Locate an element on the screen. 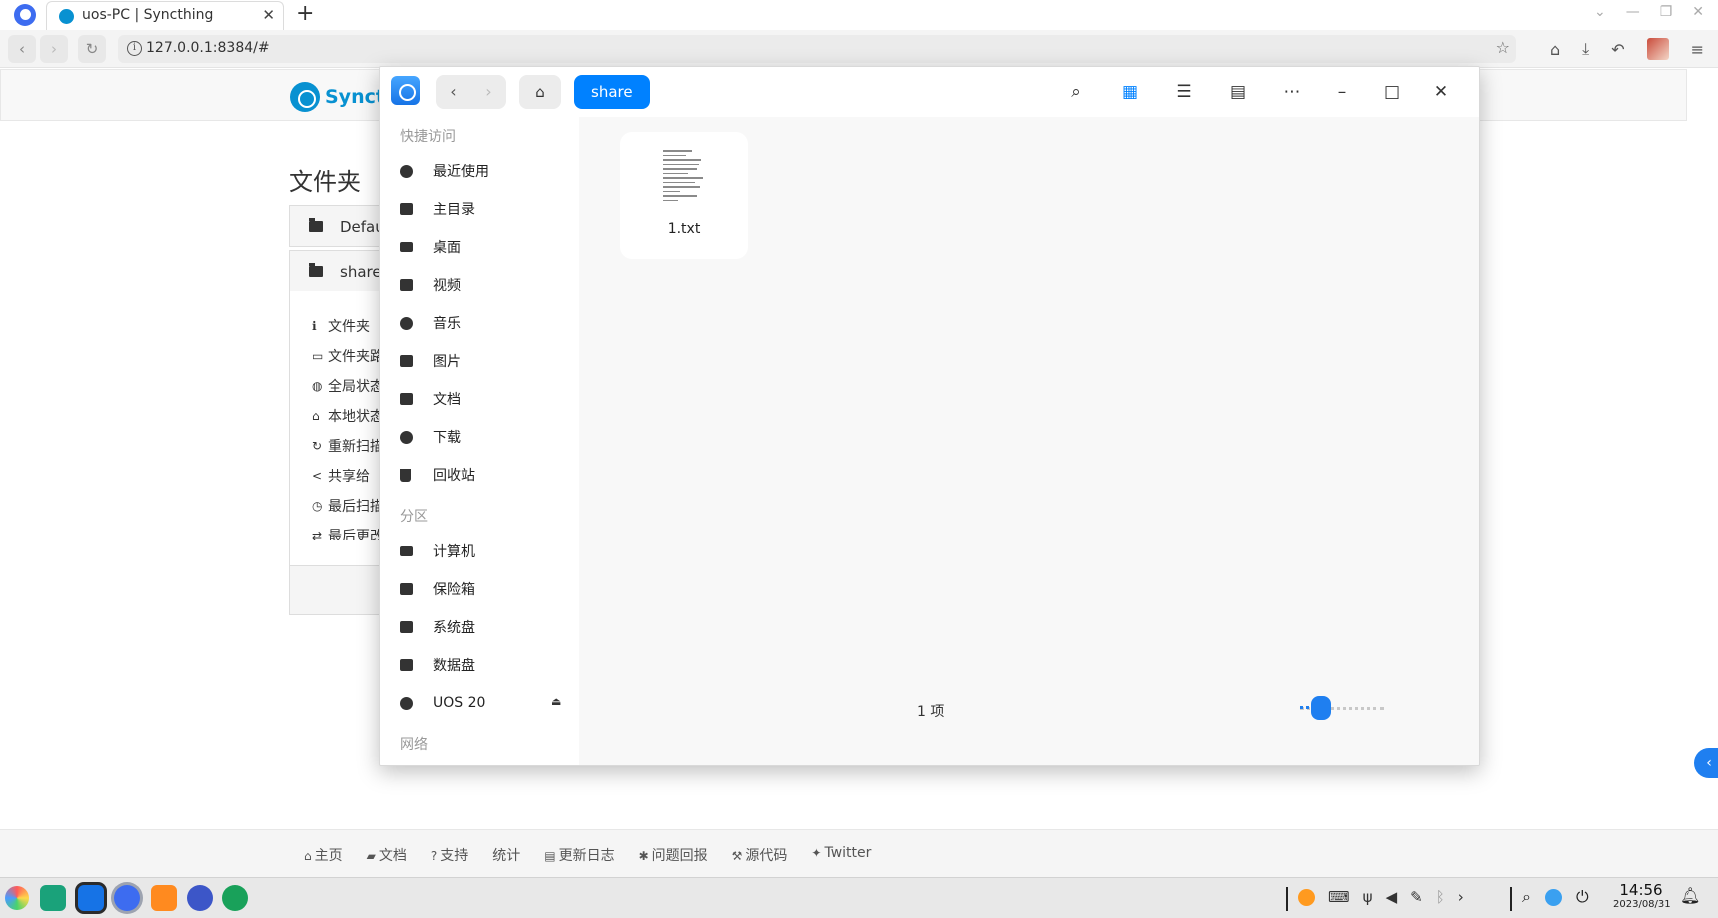 Image resolution: width=1718 pixels, height=918 pixels. file-item: 1.txt is located at coordinates (684, 195).